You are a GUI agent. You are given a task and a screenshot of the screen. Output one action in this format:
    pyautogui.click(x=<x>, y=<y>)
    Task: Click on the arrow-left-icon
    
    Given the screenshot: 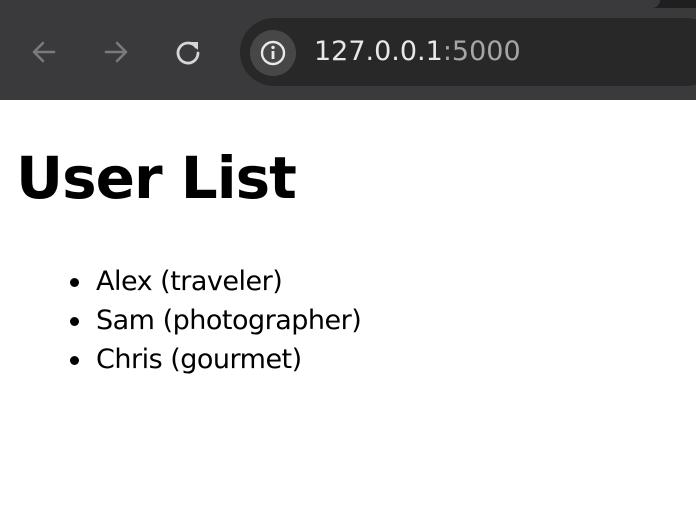 What is the action you would take?
    pyautogui.click(x=44, y=52)
    